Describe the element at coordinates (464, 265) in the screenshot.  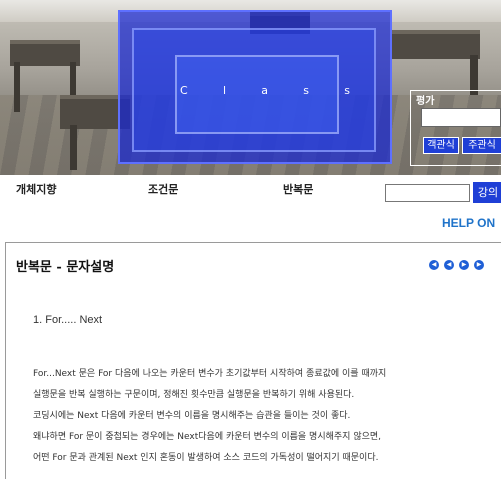
I see `next-icon: ▶` at that location.